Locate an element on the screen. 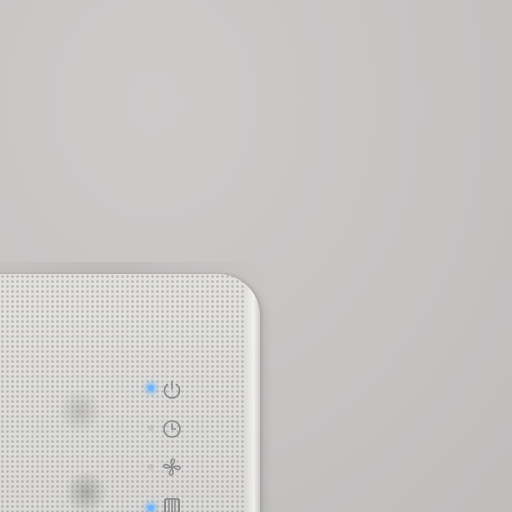 The height and width of the screenshot is (512, 512). filter-button is located at coordinates (172, 503).